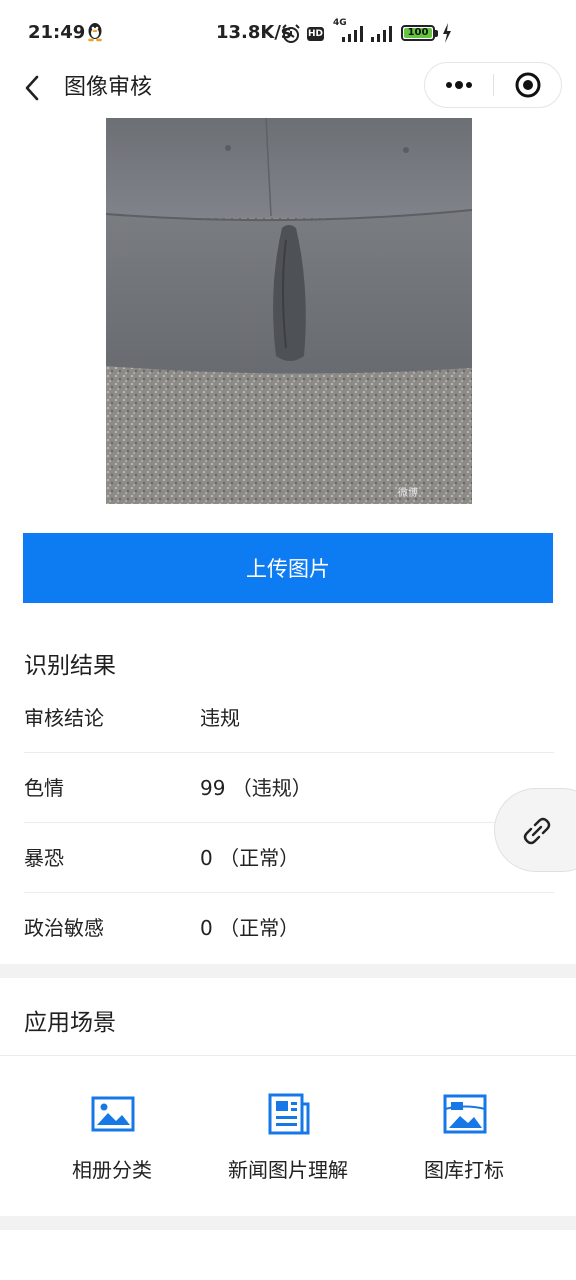 The width and height of the screenshot is (576, 1280). I want to click on image-icon, so click(113, 1114).